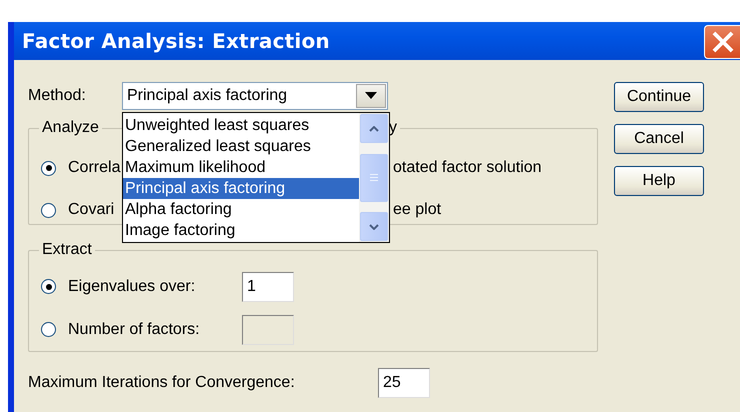 This screenshot has height=412, width=740. Describe the element at coordinates (404, 383) in the screenshot. I see `input-field: 25` at that location.